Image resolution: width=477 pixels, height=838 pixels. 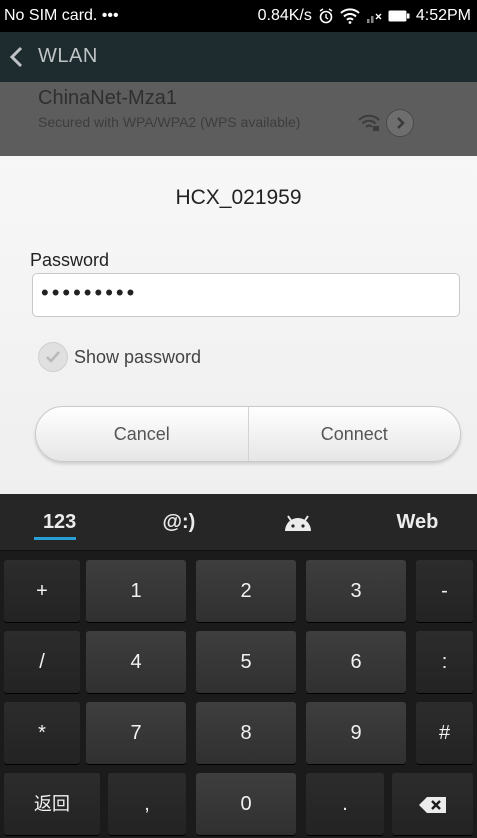 What do you see at coordinates (136, 591) in the screenshot?
I see `key-1: 1` at bounding box center [136, 591].